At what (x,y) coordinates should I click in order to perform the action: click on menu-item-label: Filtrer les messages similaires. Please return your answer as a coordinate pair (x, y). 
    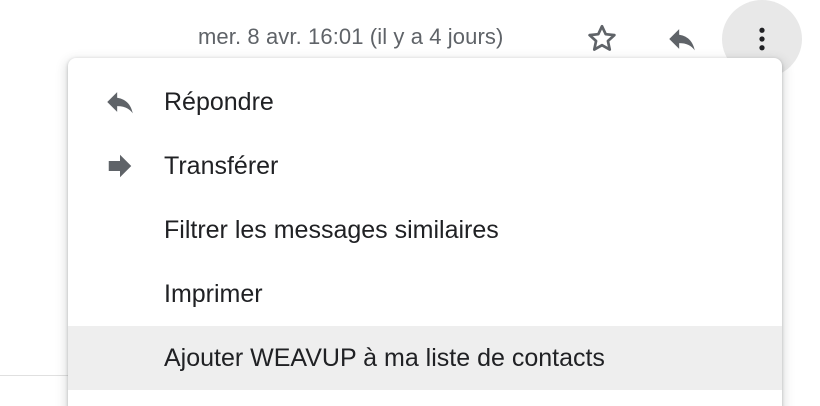
    Looking at the image, I should click on (331, 229).